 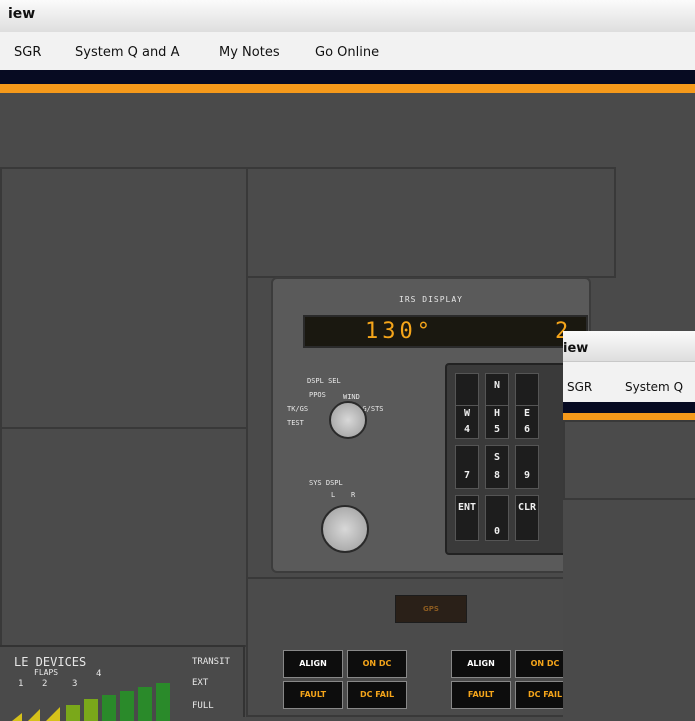 I want to click on sys-dspl-knob, so click(x=345, y=529).